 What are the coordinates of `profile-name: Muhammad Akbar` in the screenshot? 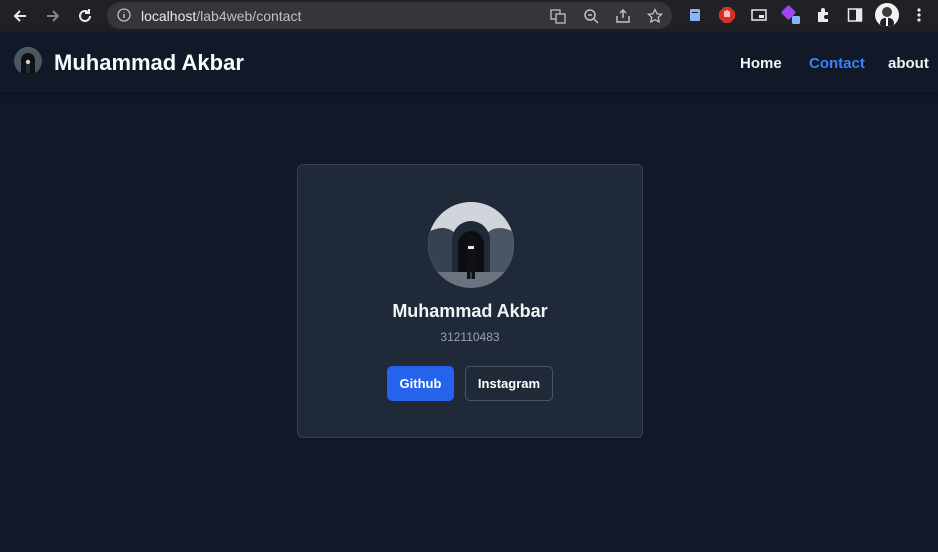 It's located at (470, 311).